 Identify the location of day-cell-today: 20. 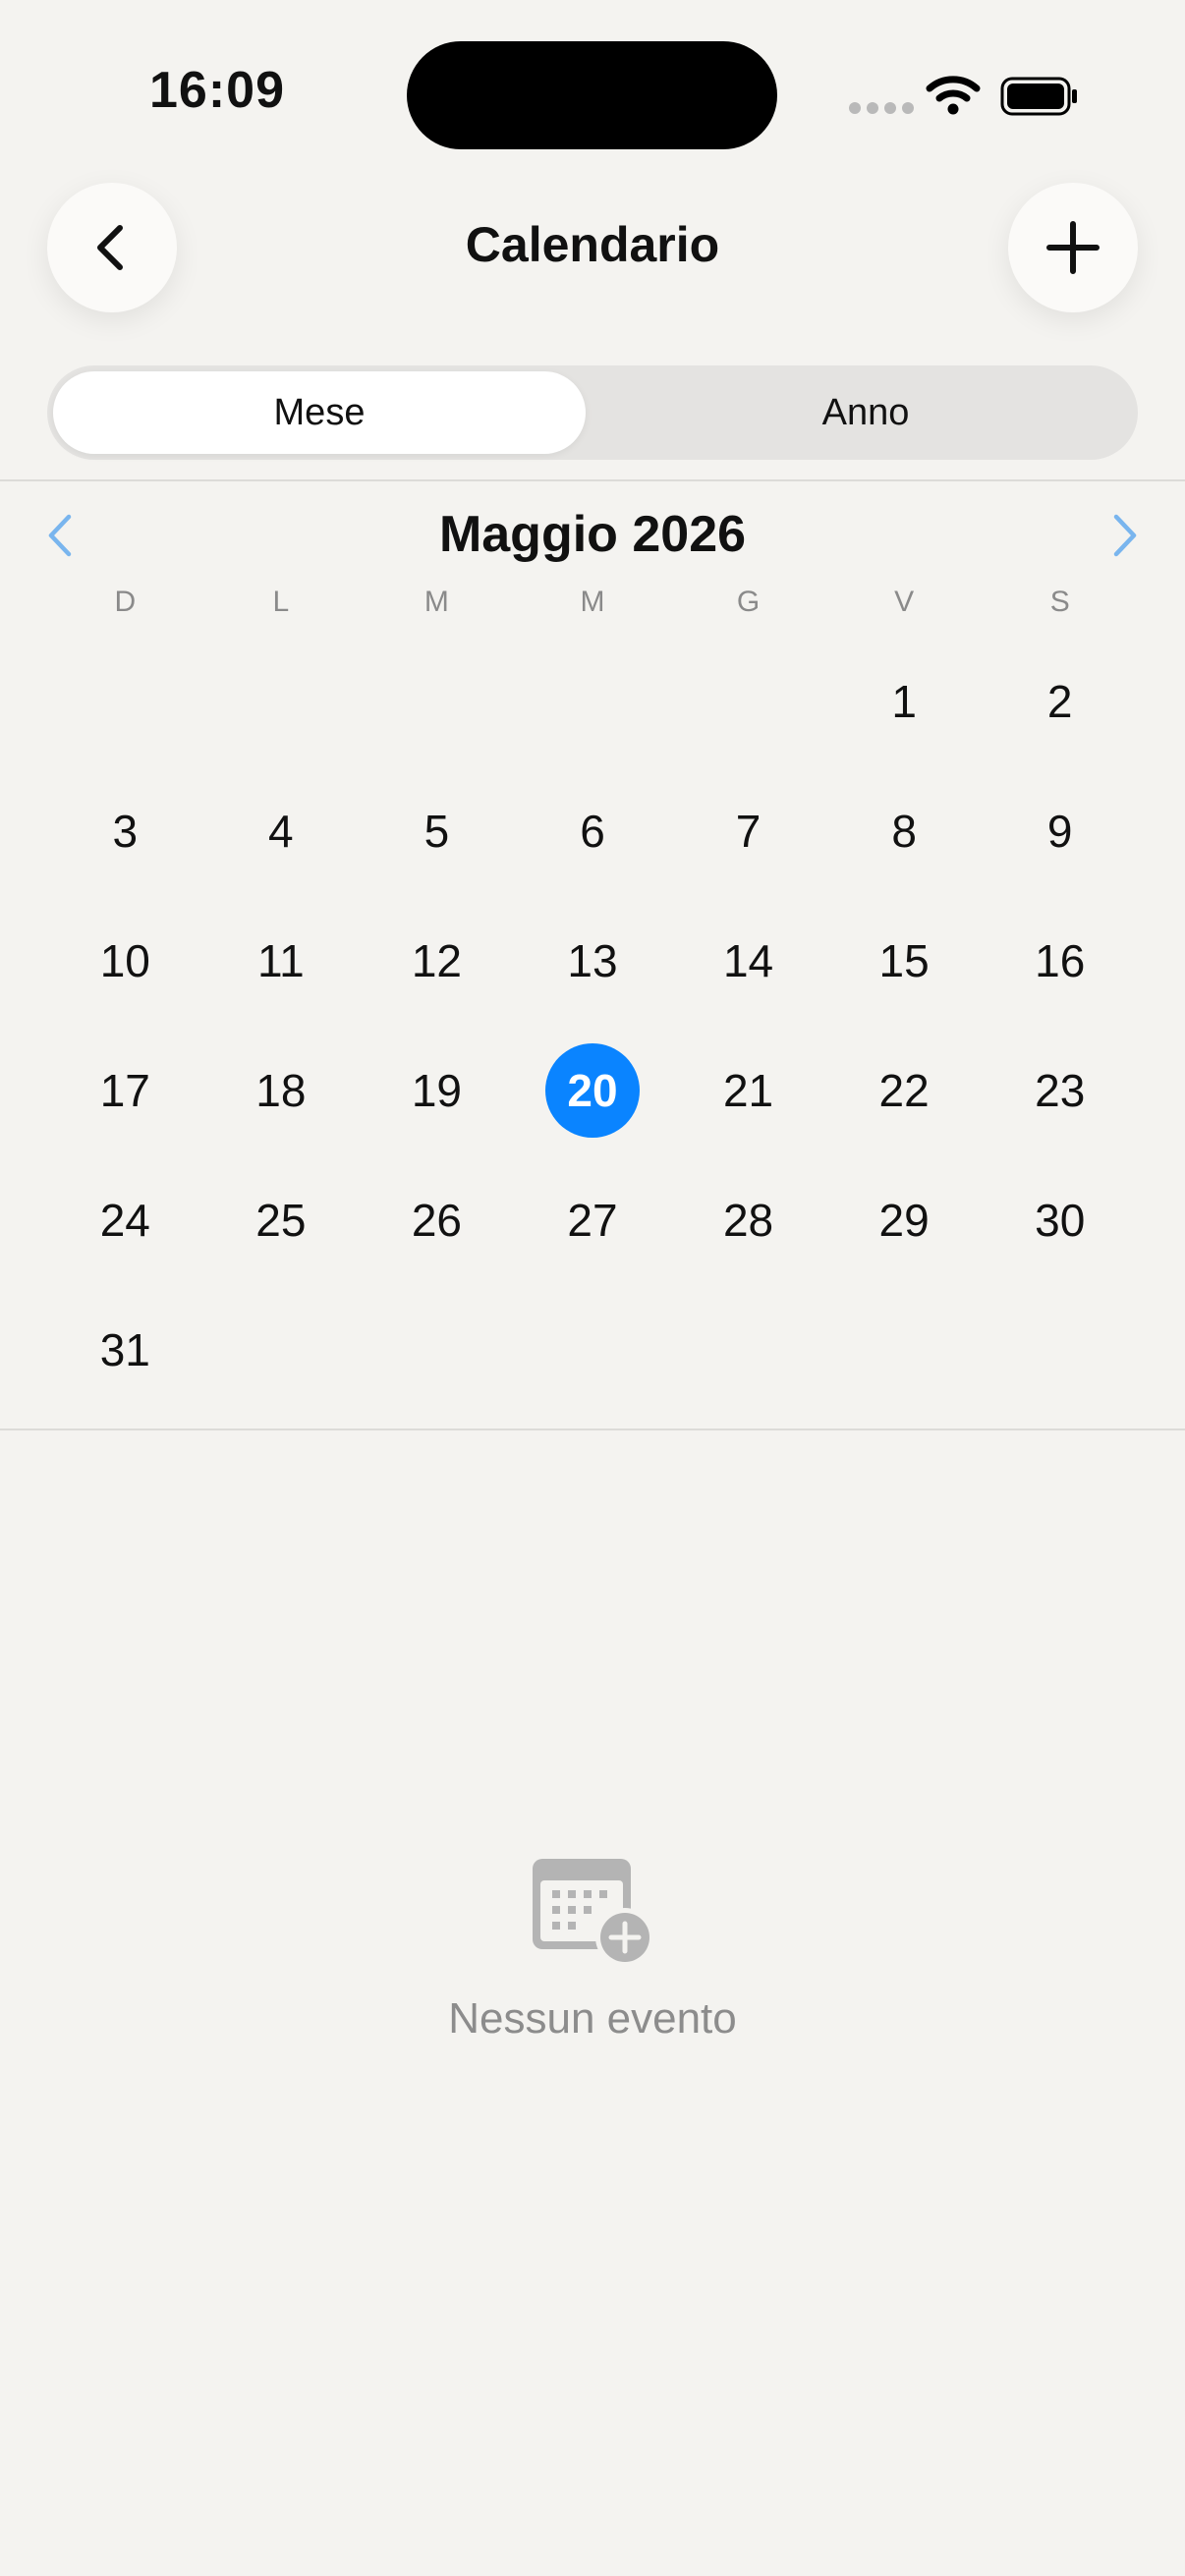
(593, 1090).